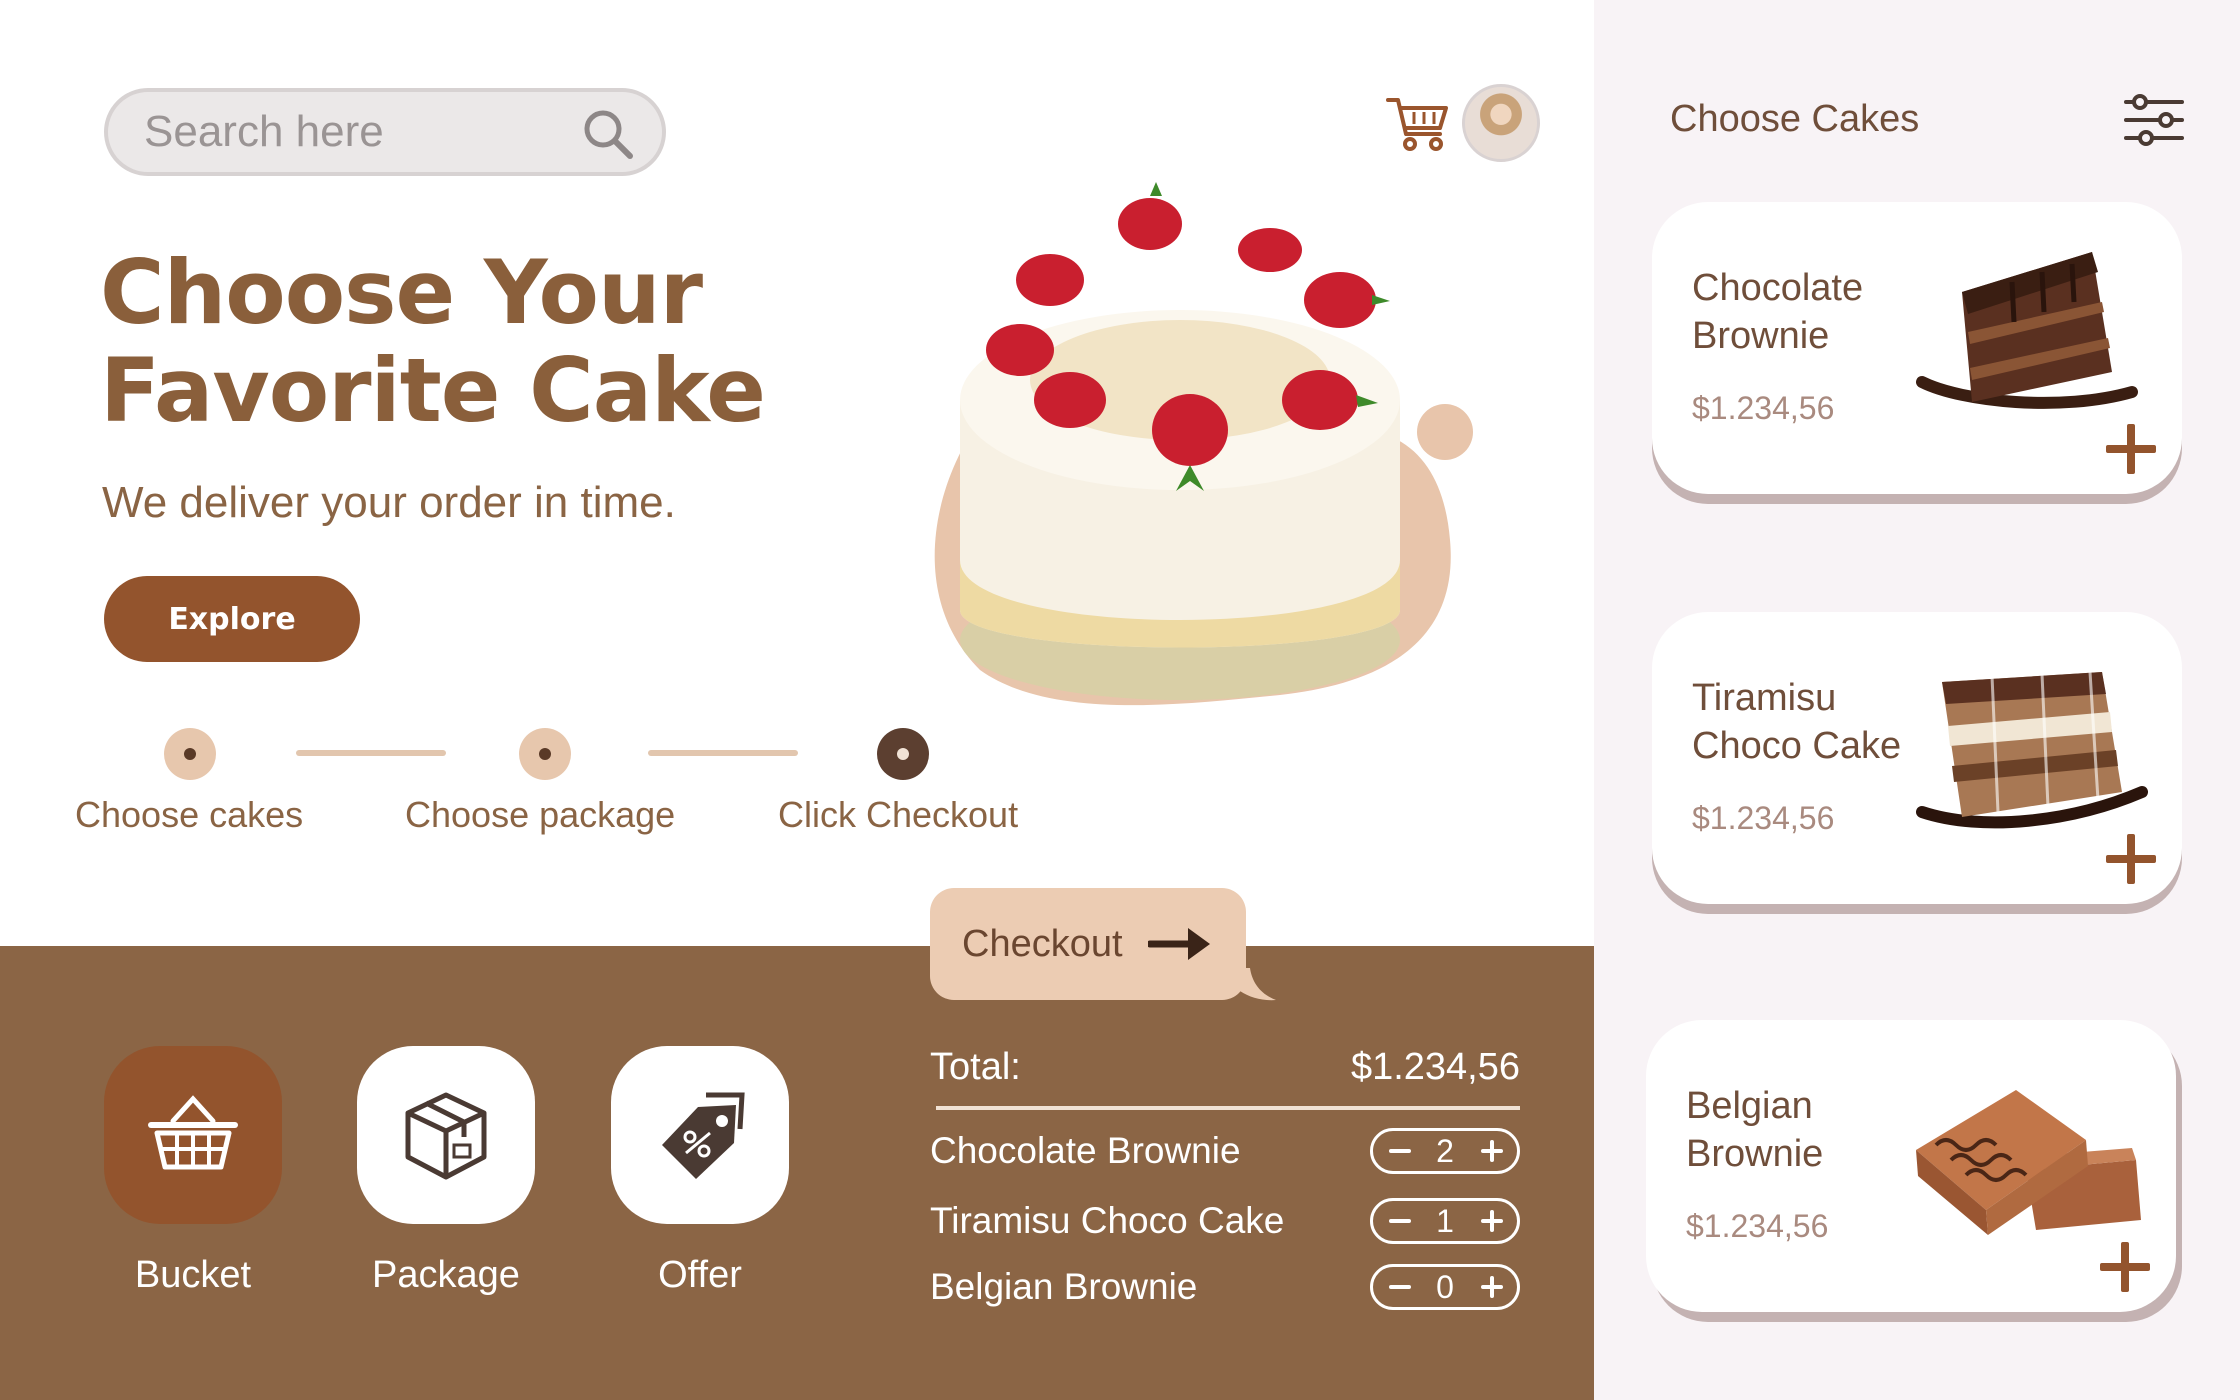 The image size is (2240, 1400). I want to click on search-bar, so click(385, 132).